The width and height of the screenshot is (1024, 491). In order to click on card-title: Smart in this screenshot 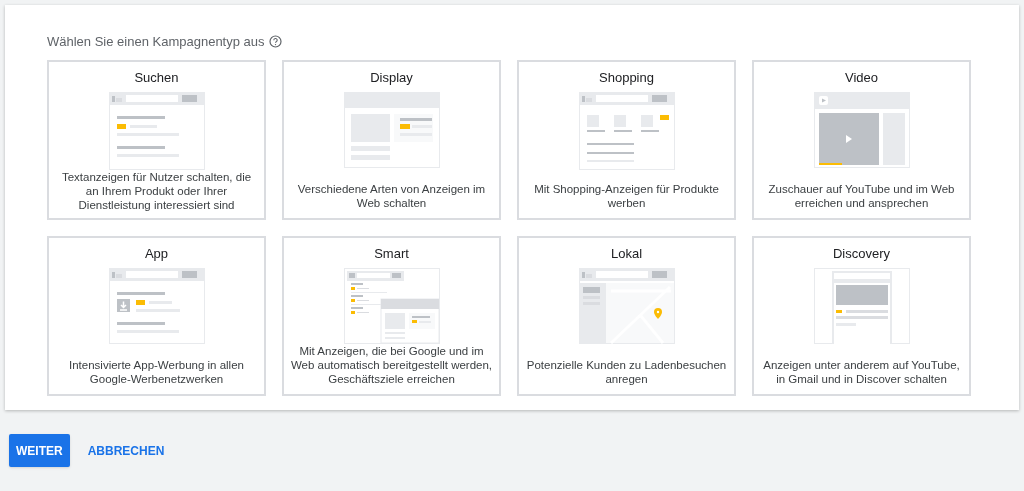, I will do `click(391, 253)`.